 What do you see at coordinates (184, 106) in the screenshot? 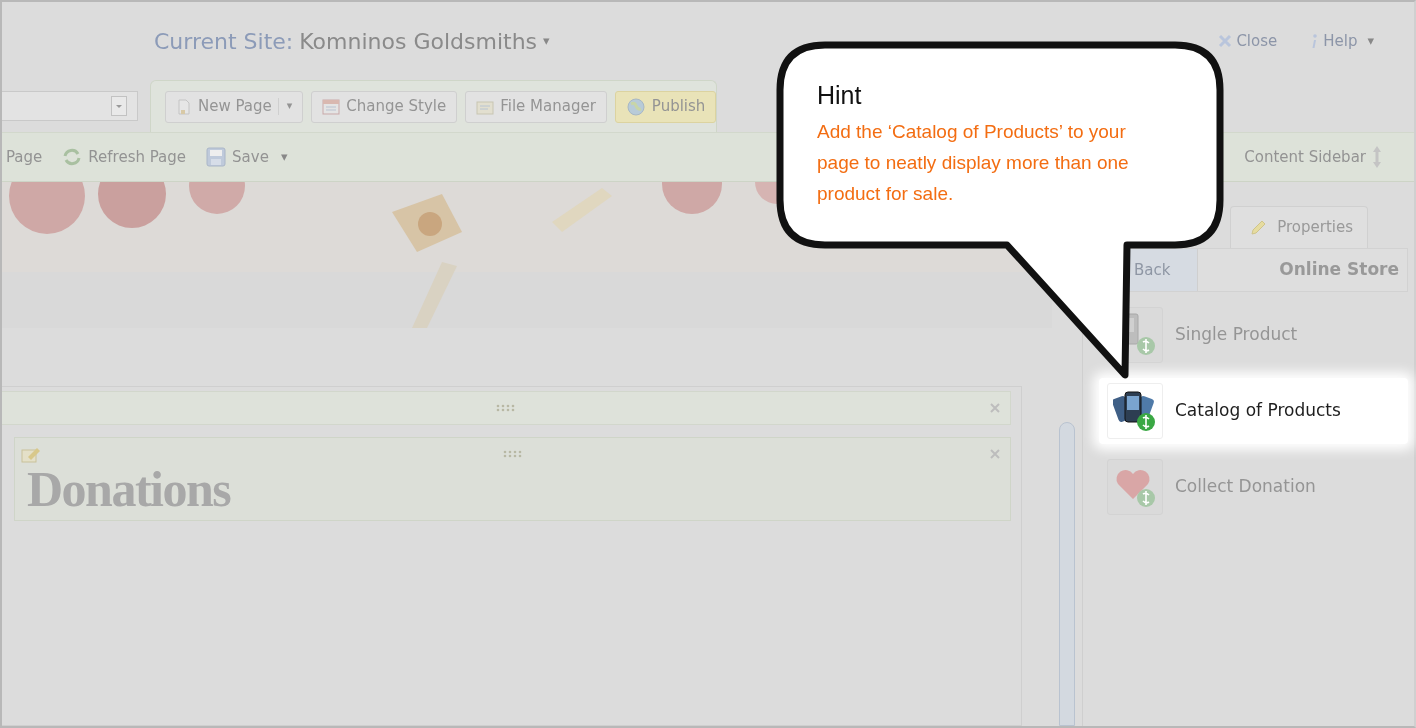
I see `page-icon` at bounding box center [184, 106].